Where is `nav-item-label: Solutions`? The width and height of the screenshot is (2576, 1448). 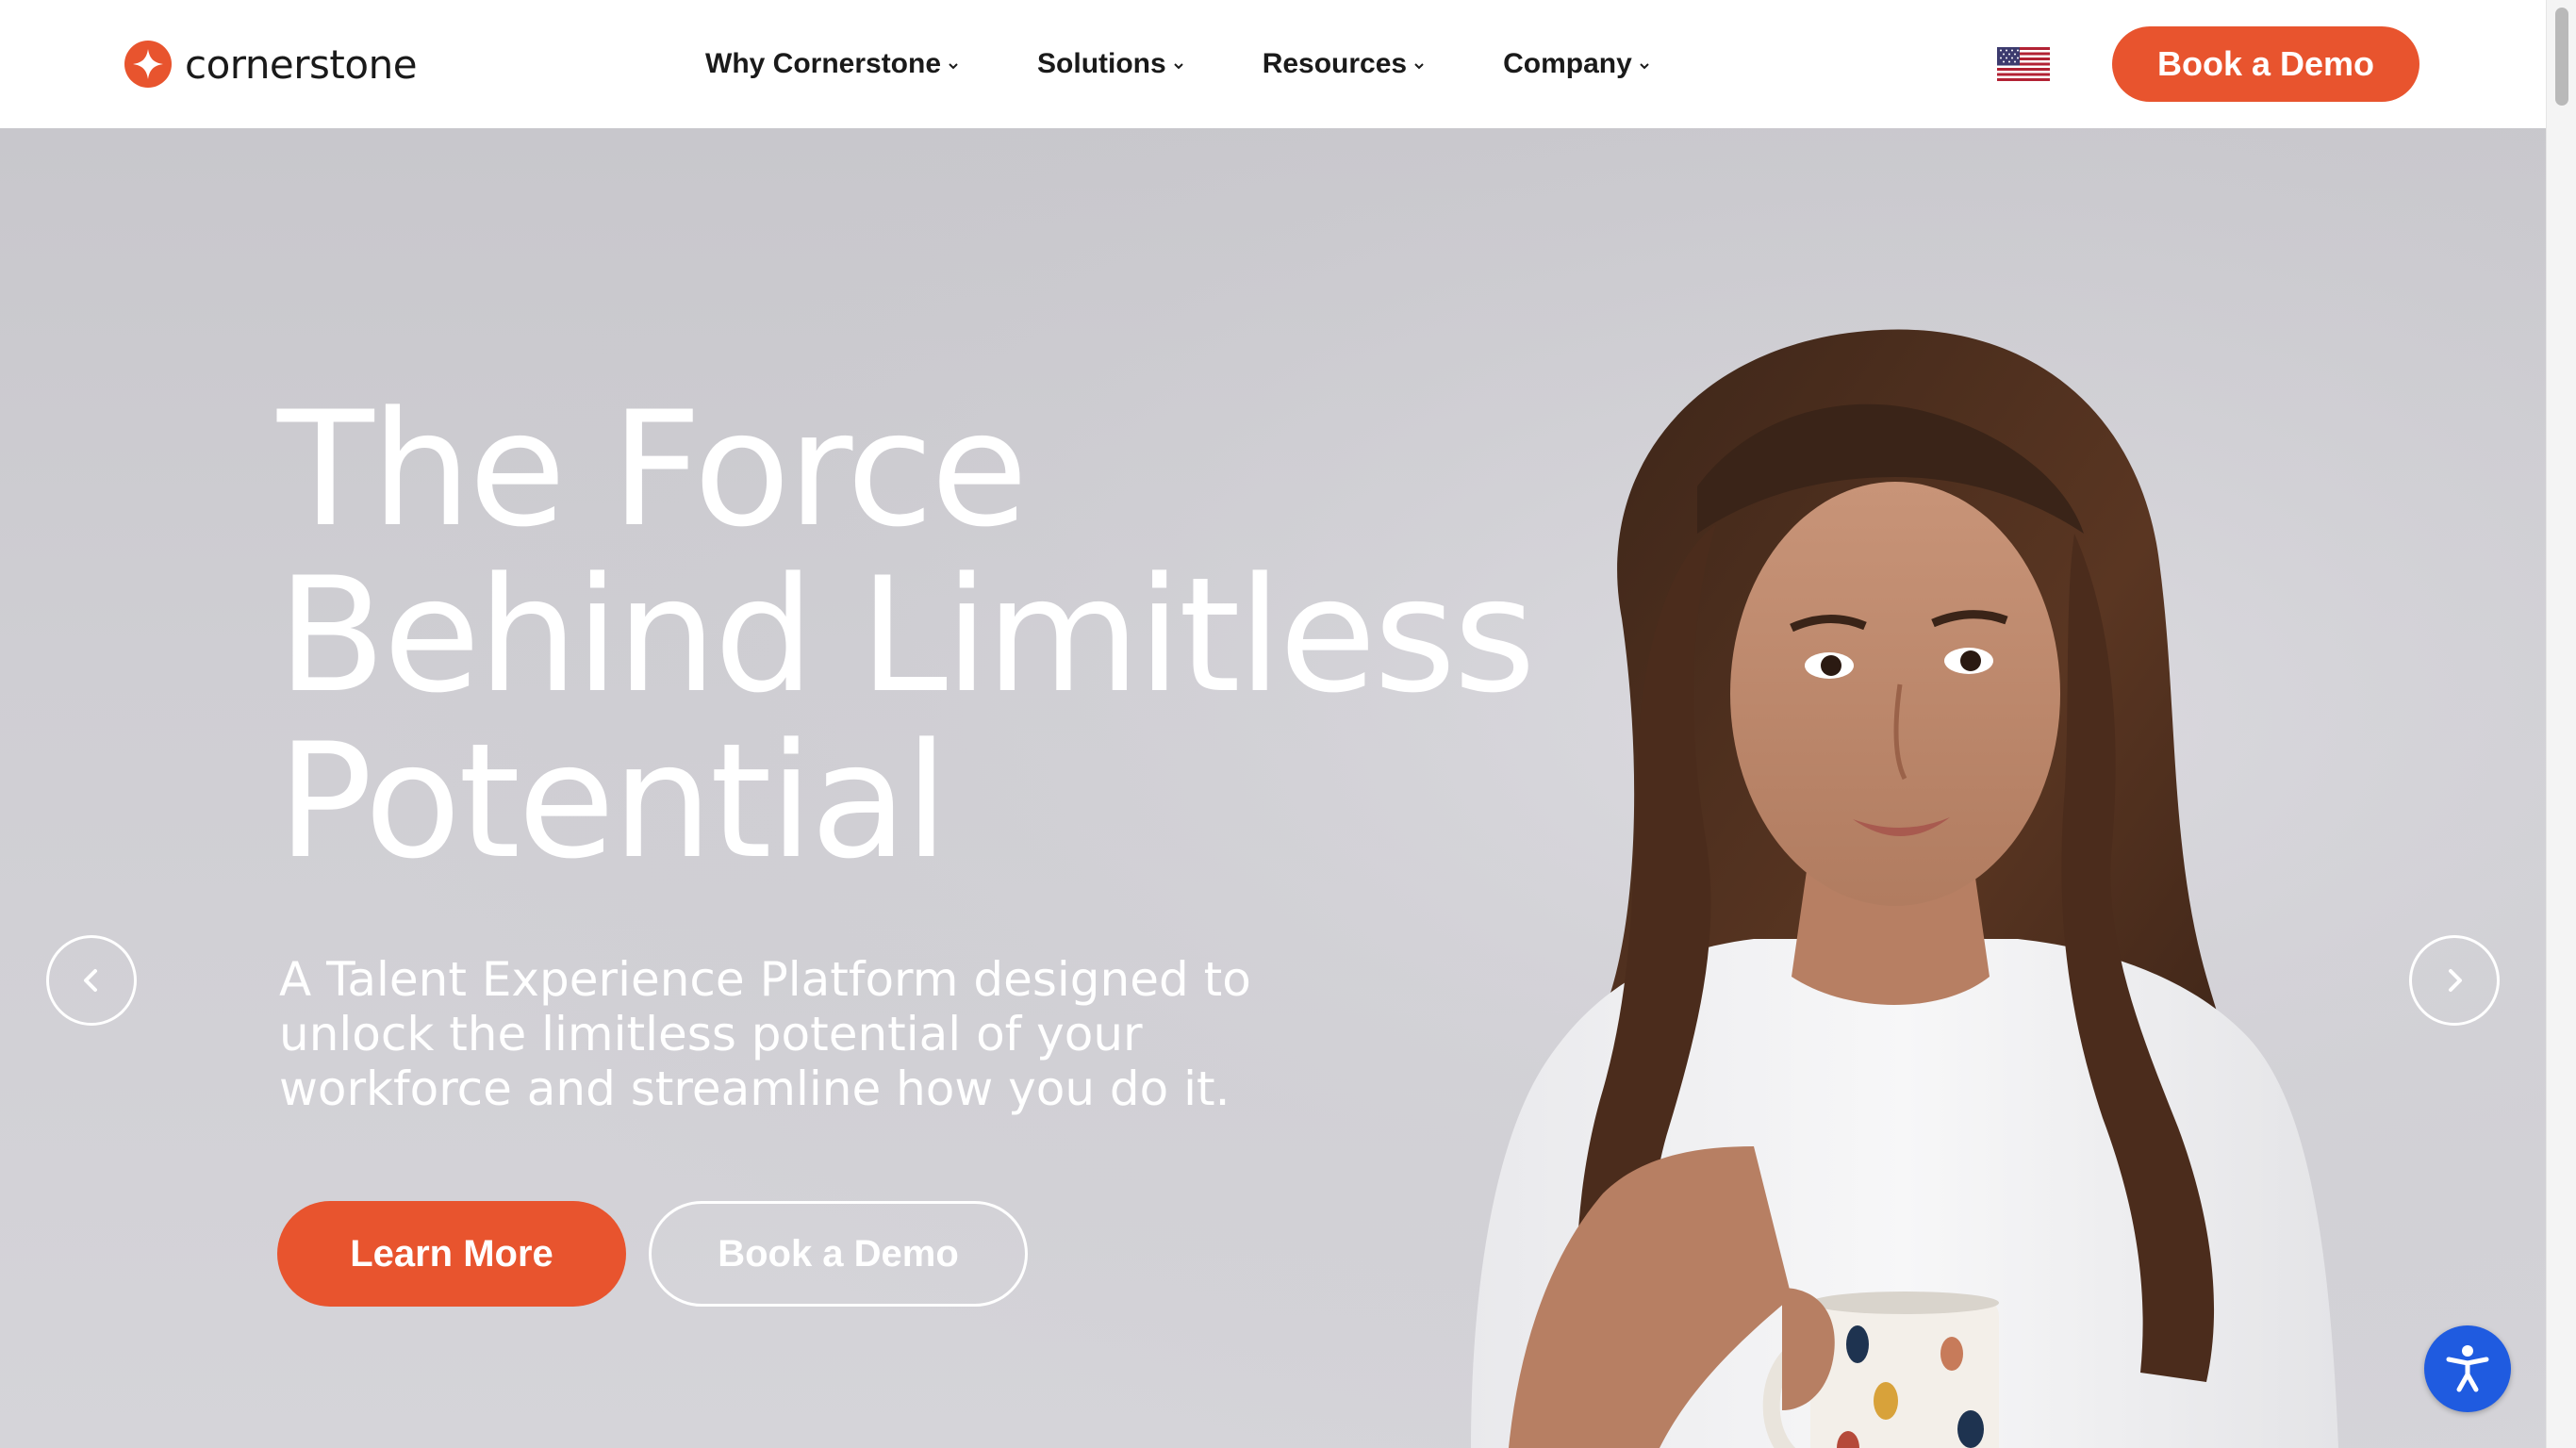 nav-item-label: Solutions is located at coordinates (1101, 63).